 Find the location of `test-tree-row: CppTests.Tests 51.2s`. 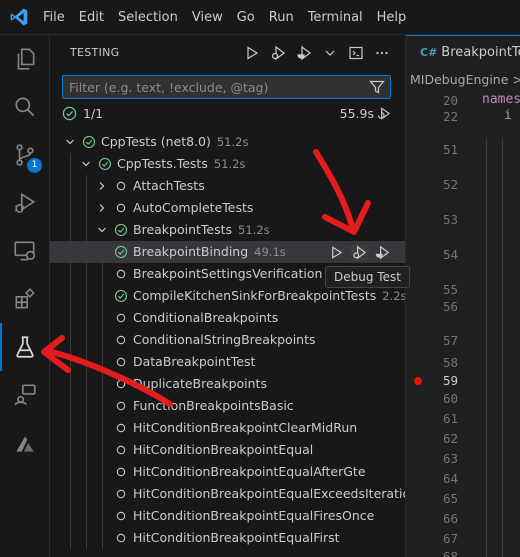

test-tree-row: CppTests.Tests 51.2s is located at coordinates (227, 164).